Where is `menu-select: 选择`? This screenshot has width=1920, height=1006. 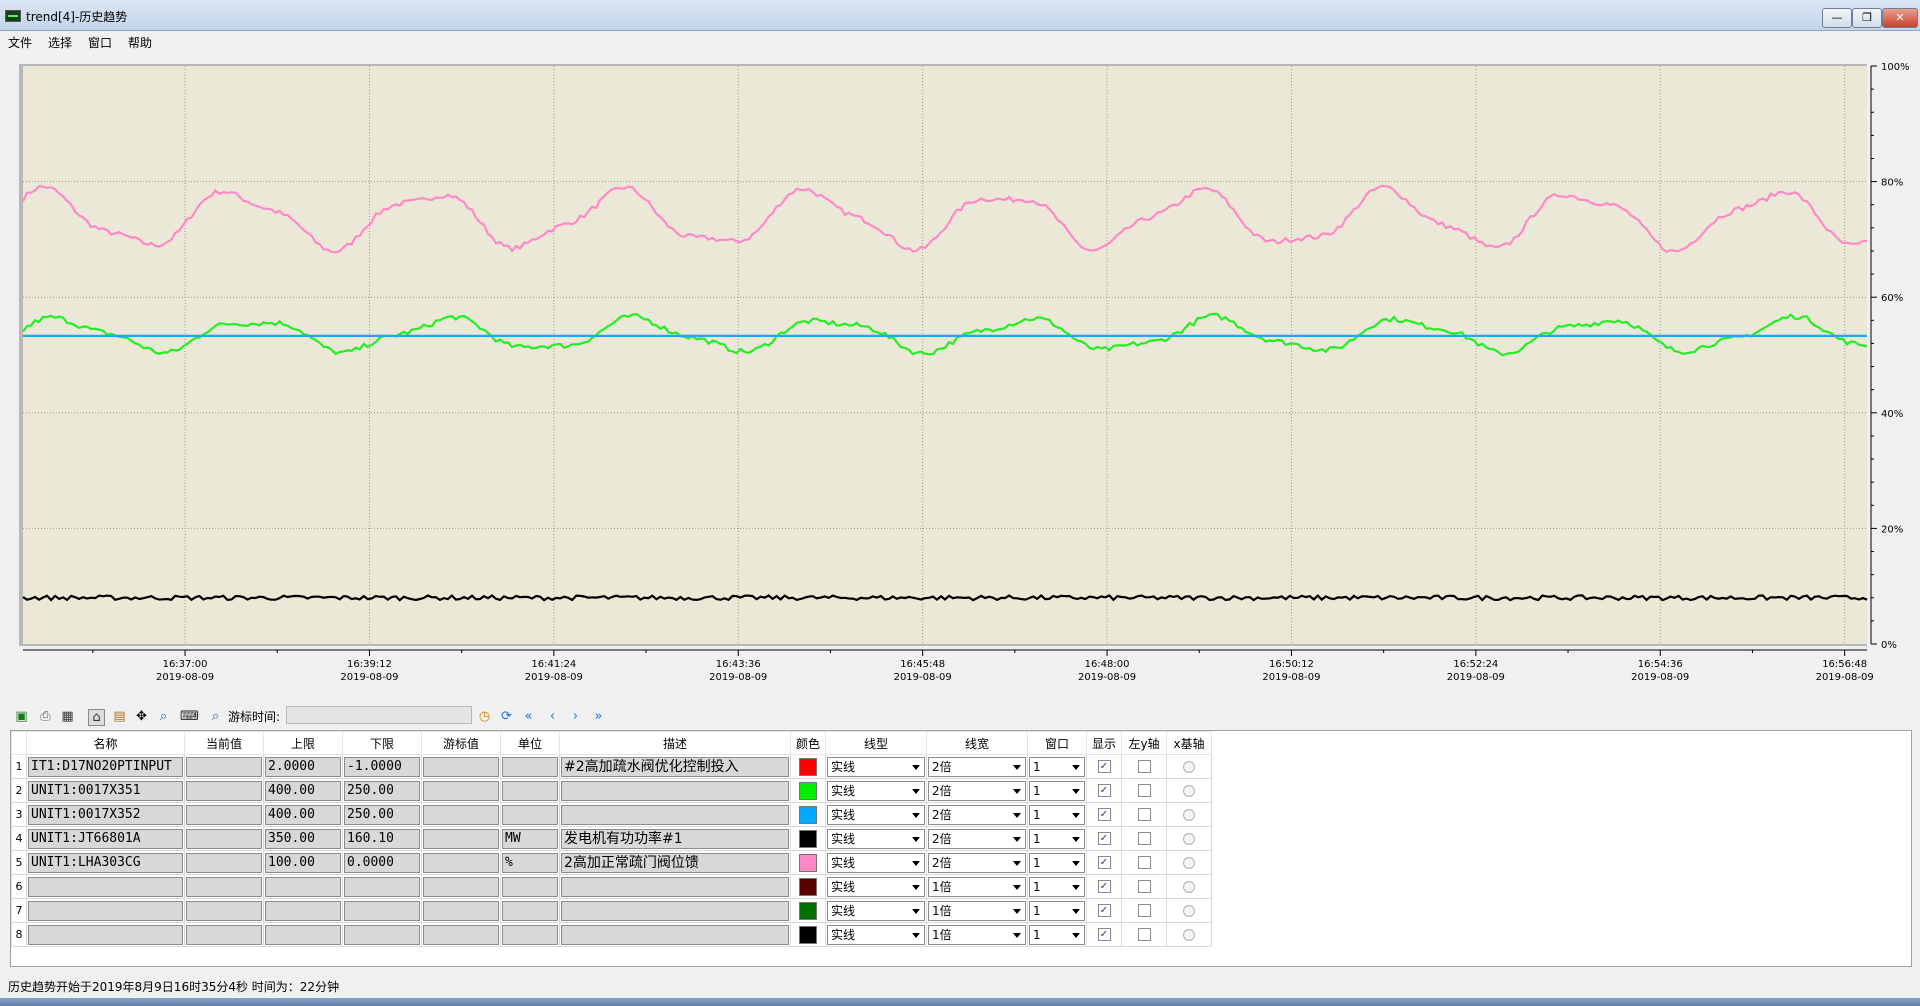 menu-select: 选择 is located at coordinates (60, 42).